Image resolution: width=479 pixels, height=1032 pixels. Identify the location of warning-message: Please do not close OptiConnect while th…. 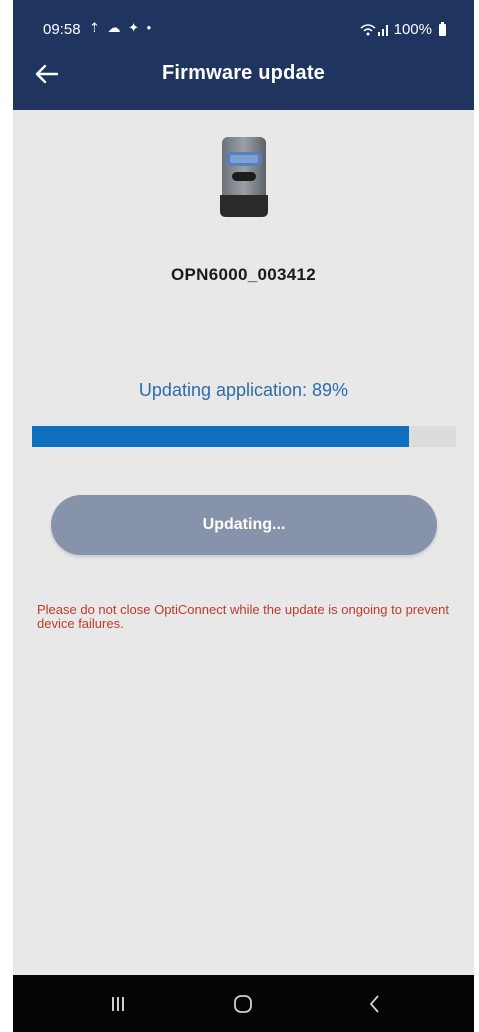
(243, 616).